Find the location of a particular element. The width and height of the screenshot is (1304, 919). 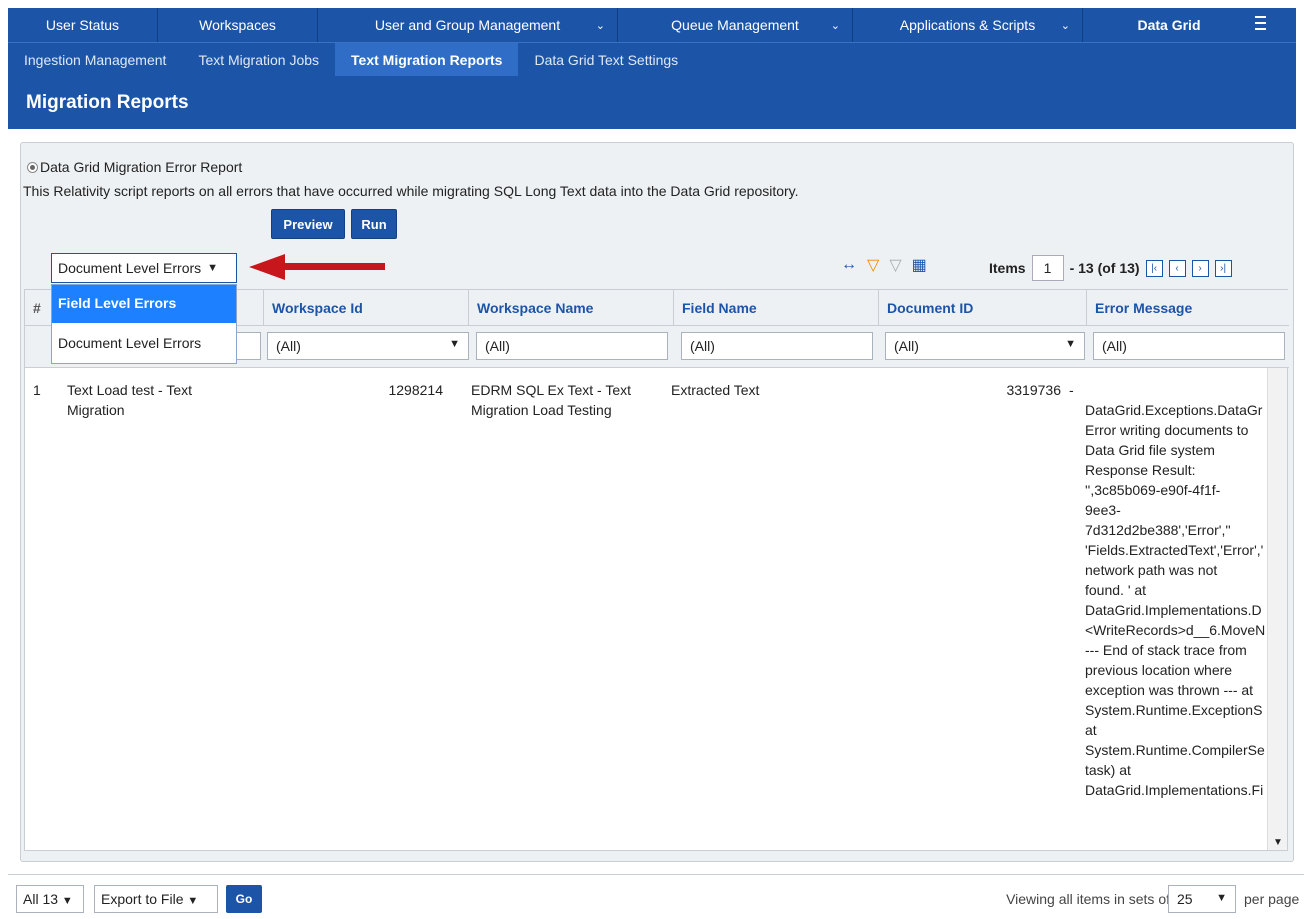

error-line: found. ' at is located at coordinates (1116, 590).